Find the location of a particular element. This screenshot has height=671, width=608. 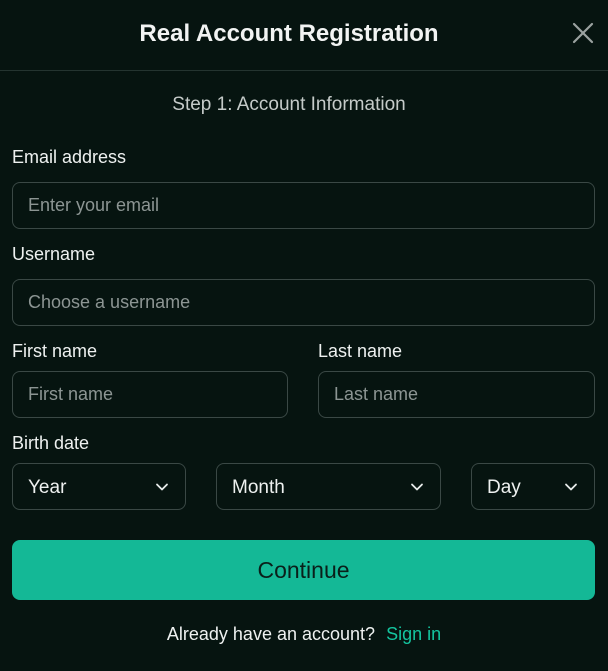

month-select: Month is located at coordinates (328, 486).